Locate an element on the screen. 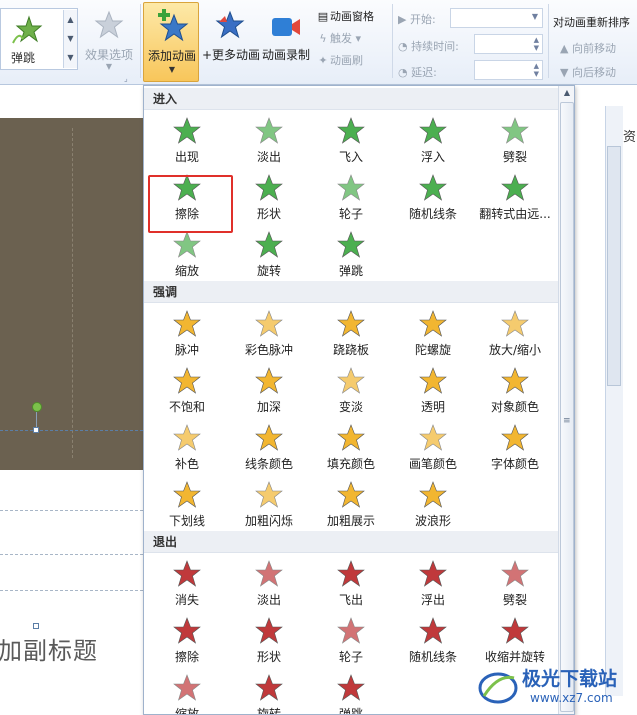 This screenshot has width=637, height=715. animation-item-emphasis: 加深 is located at coordinates (269, 394).